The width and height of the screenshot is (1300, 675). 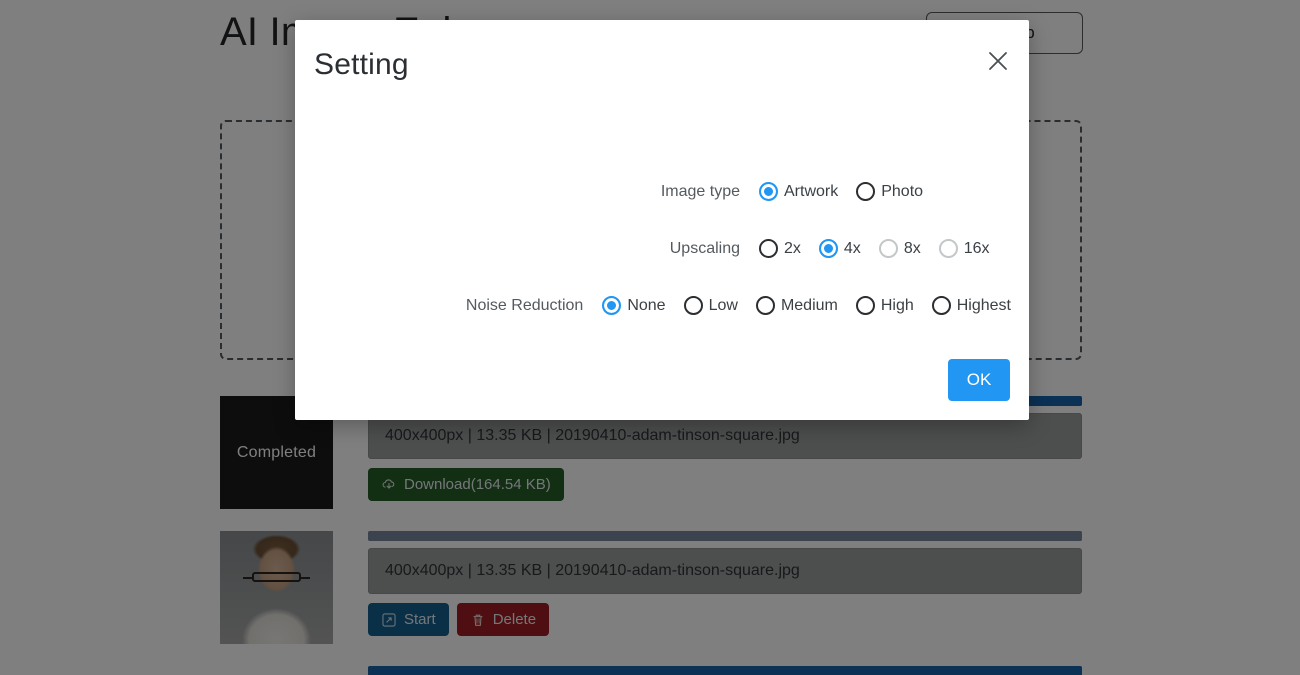 What do you see at coordinates (723, 305) in the screenshot?
I see `radio-label: Low` at bounding box center [723, 305].